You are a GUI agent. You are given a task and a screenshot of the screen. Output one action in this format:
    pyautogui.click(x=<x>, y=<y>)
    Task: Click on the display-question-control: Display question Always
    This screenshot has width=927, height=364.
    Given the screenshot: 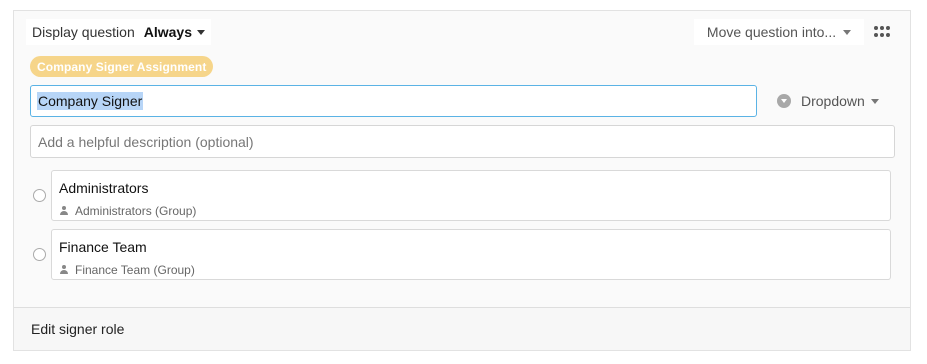 What is the action you would take?
    pyautogui.click(x=118, y=32)
    